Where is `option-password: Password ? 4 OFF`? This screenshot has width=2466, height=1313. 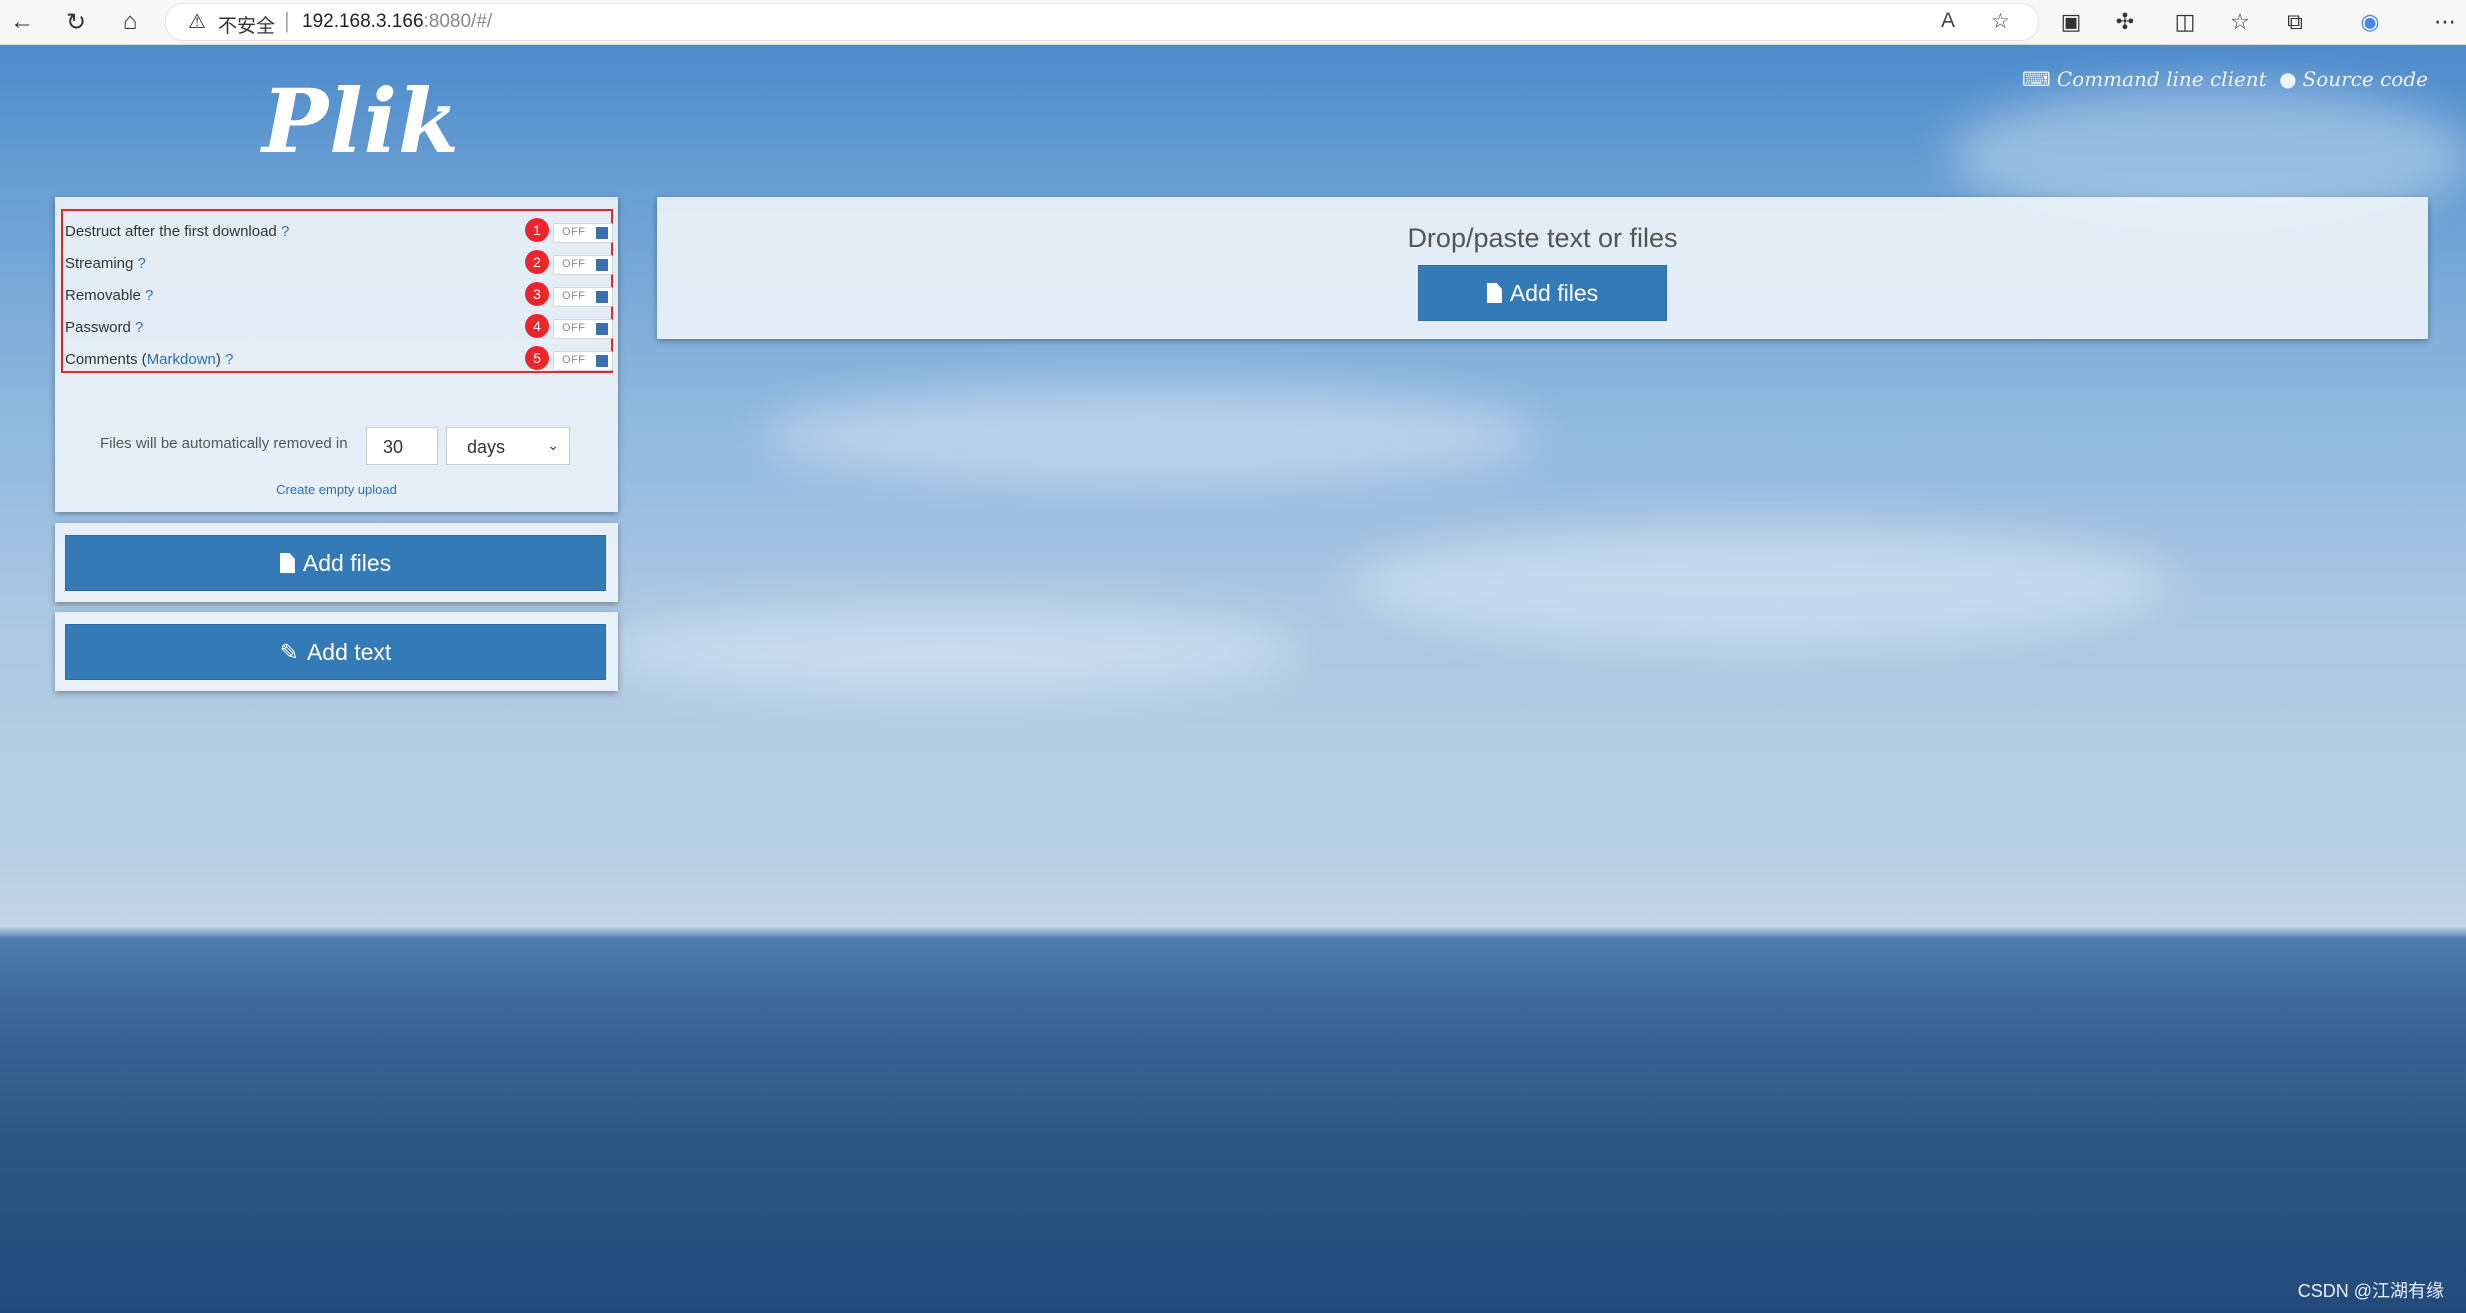
option-password: Password ? 4 OFF is located at coordinates (339, 328).